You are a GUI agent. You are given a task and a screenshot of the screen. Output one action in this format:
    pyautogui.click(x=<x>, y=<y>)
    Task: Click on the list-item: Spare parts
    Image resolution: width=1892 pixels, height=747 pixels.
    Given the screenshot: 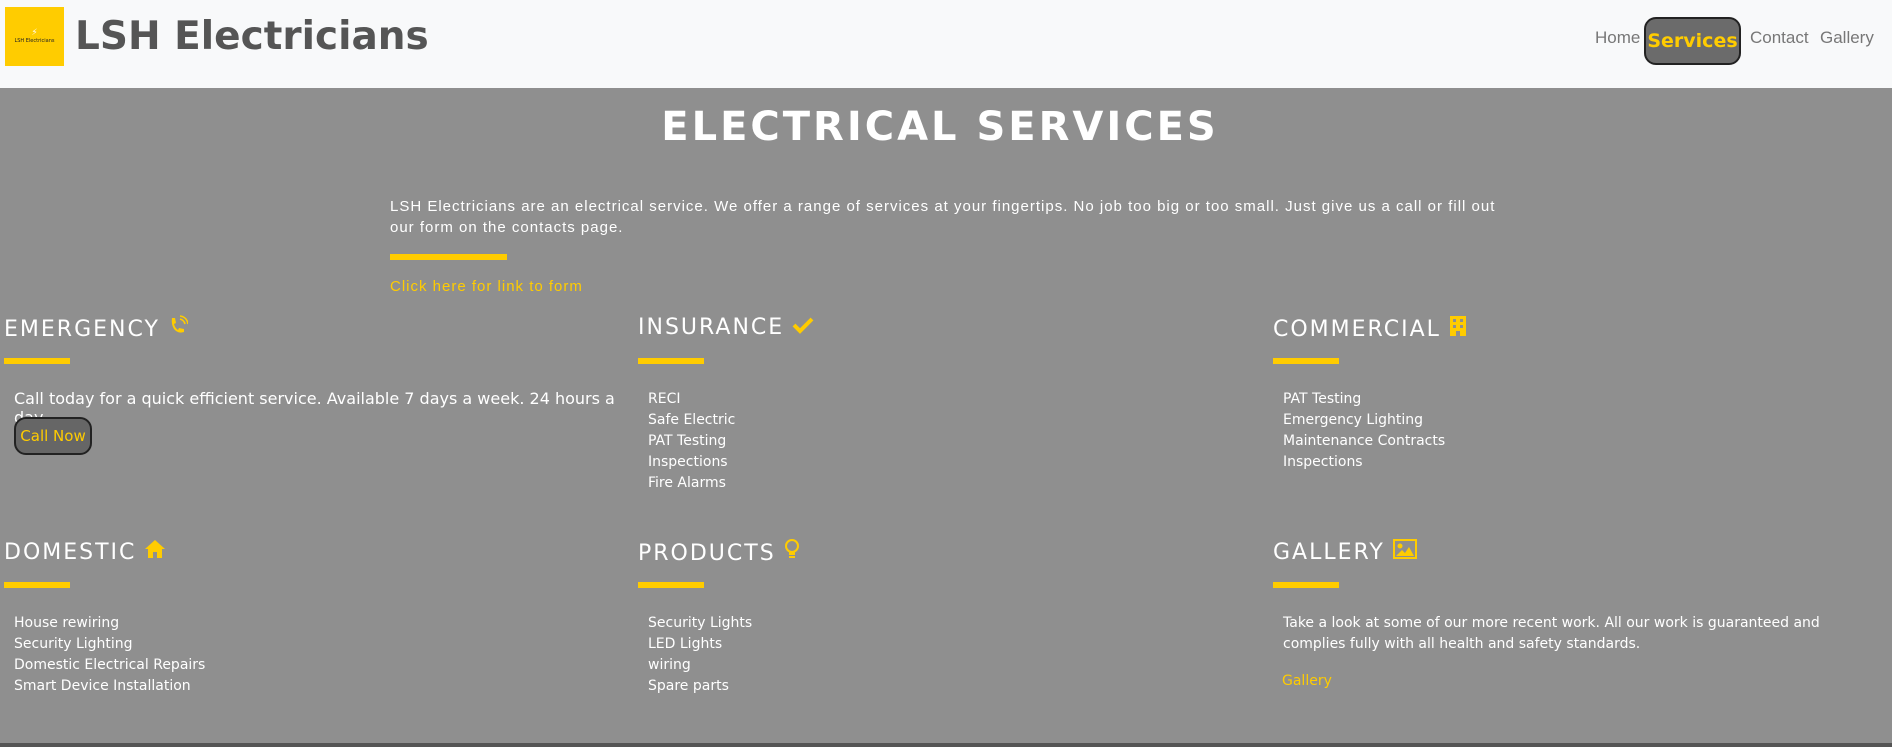 What is the action you would take?
    pyautogui.click(x=688, y=686)
    